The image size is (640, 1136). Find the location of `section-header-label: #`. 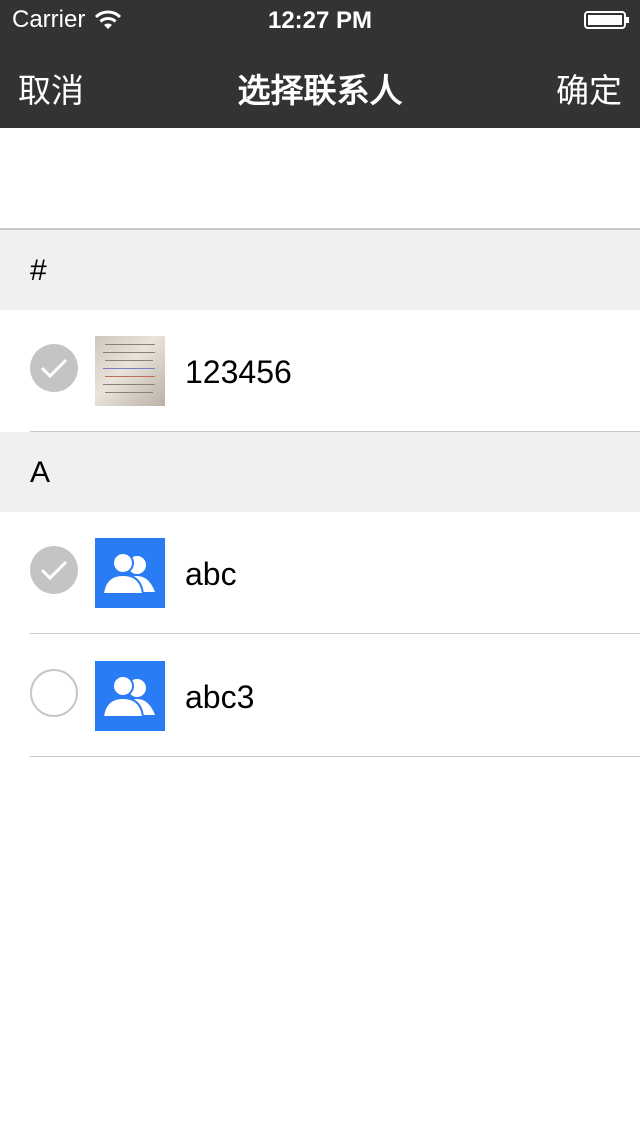

section-header-label: # is located at coordinates (38, 270).